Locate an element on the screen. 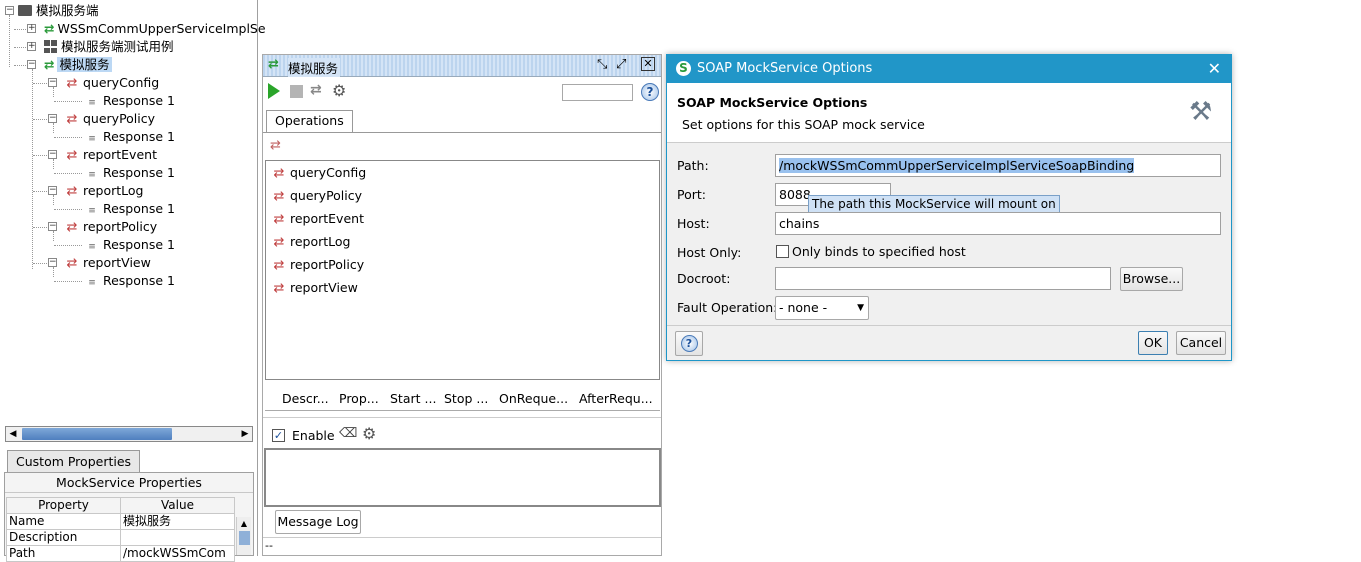  scrollbar-thumb is located at coordinates (97, 434).